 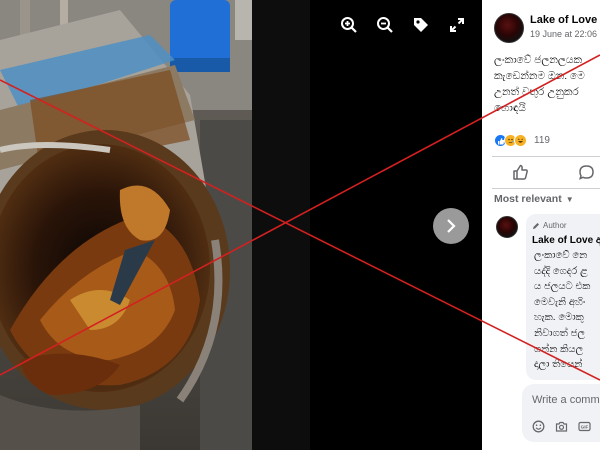 What do you see at coordinates (539, 76) in the screenshot?
I see `post-text-line: කැඩෙන්නම ඔන. මෙ` at bounding box center [539, 76].